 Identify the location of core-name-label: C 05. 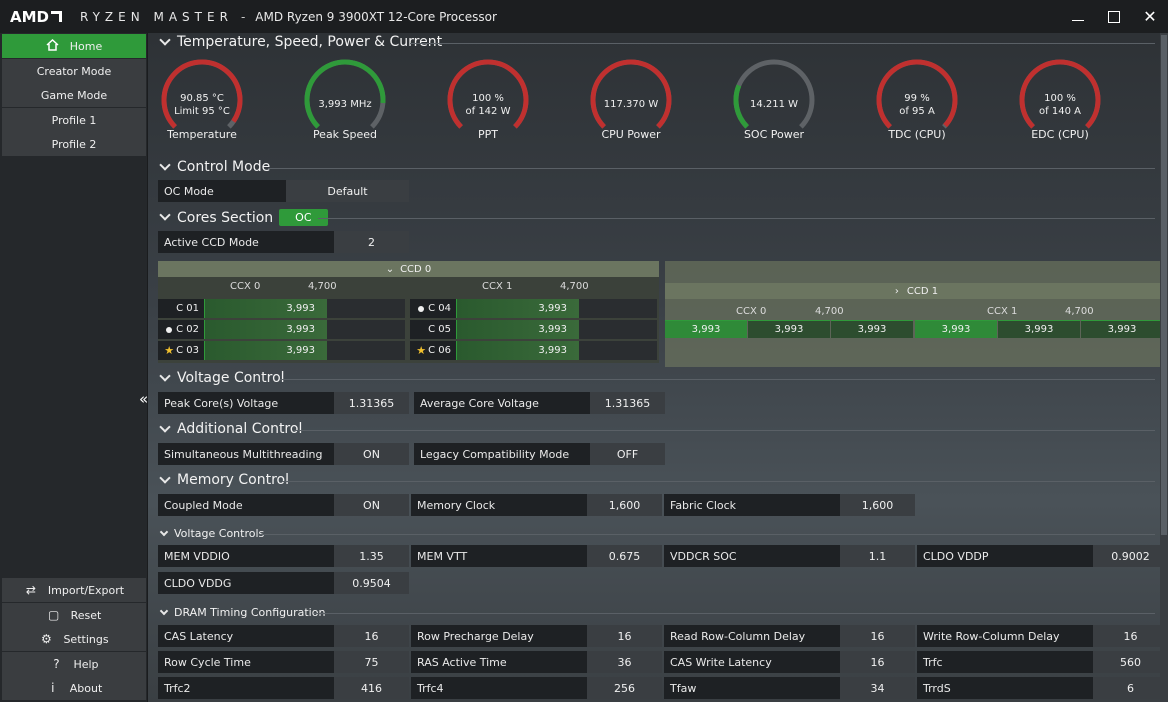
(439, 329).